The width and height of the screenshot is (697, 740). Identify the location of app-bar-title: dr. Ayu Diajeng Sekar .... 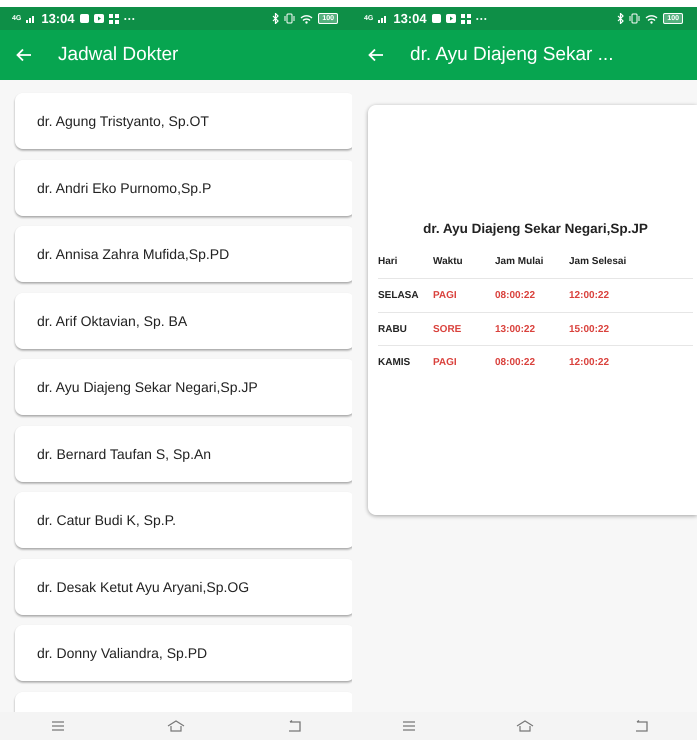
(512, 55).